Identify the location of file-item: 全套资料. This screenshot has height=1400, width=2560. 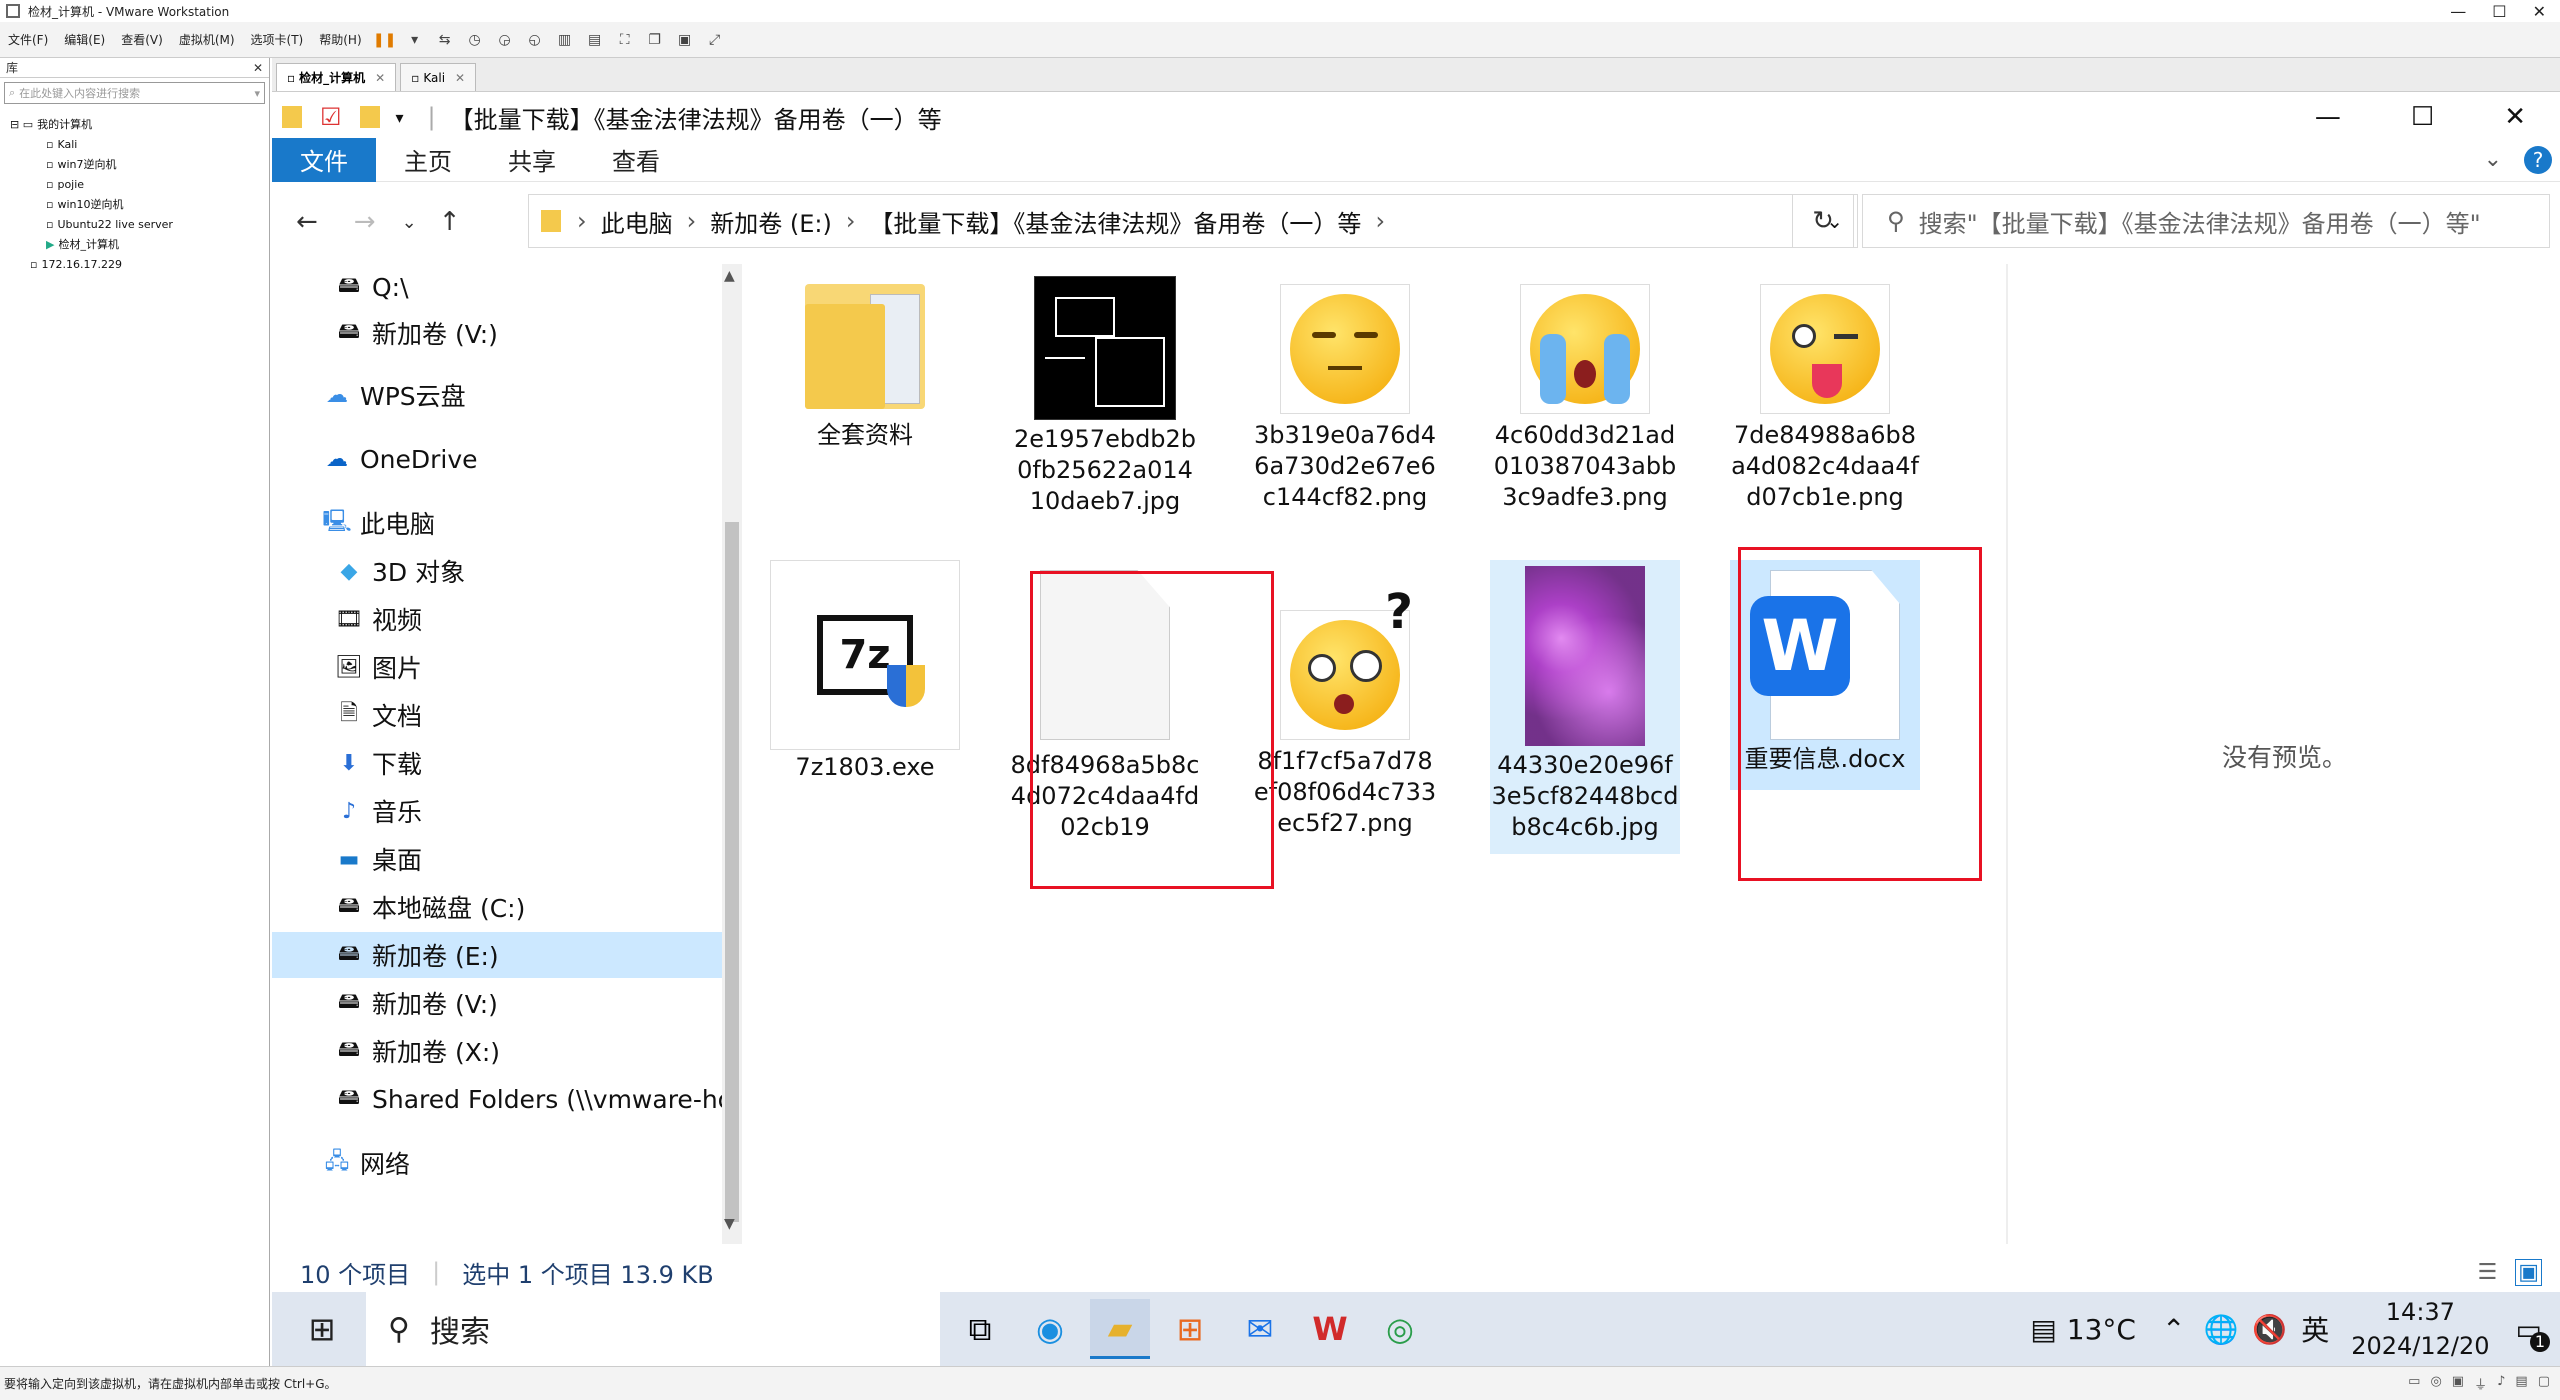
(865, 357).